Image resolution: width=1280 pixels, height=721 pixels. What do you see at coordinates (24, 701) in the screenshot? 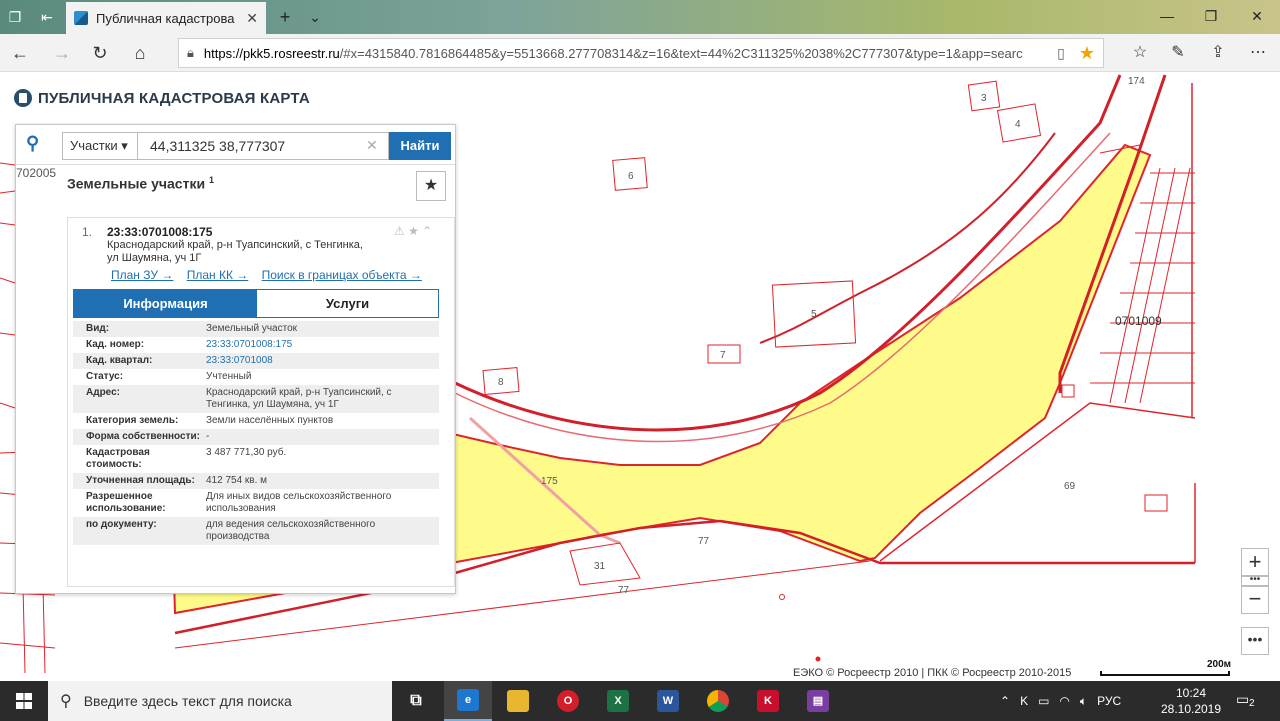
I see `start-button` at bounding box center [24, 701].